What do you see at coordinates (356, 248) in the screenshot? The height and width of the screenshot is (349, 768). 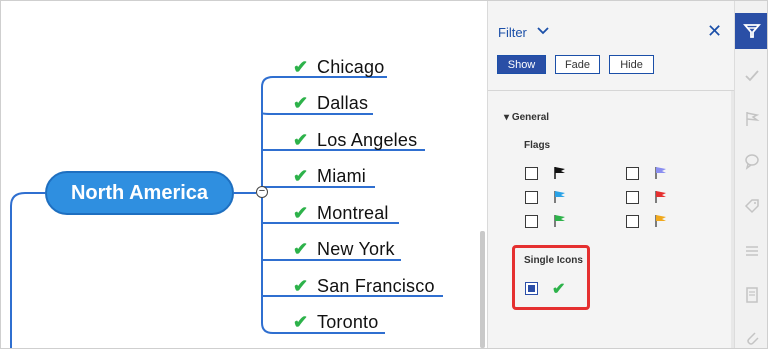 I see `topic-label: New York` at bounding box center [356, 248].